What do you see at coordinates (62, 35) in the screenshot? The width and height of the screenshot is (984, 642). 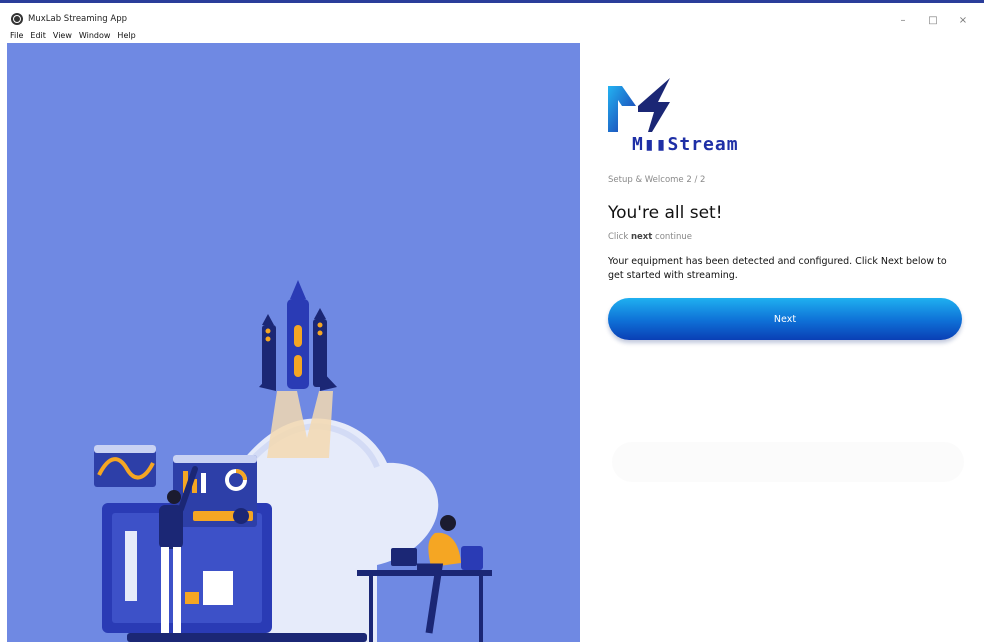 I see `menu-view: View` at bounding box center [62, 35].